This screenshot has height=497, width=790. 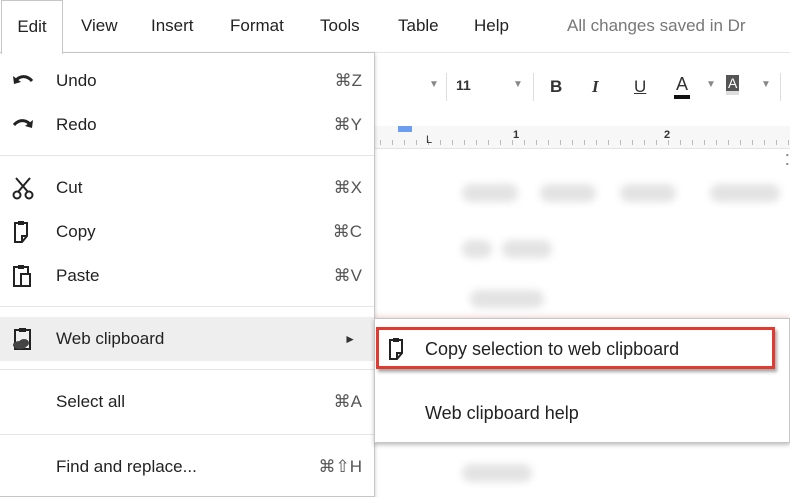 I want to click on underline-button: U, so click(x=640, y=87).